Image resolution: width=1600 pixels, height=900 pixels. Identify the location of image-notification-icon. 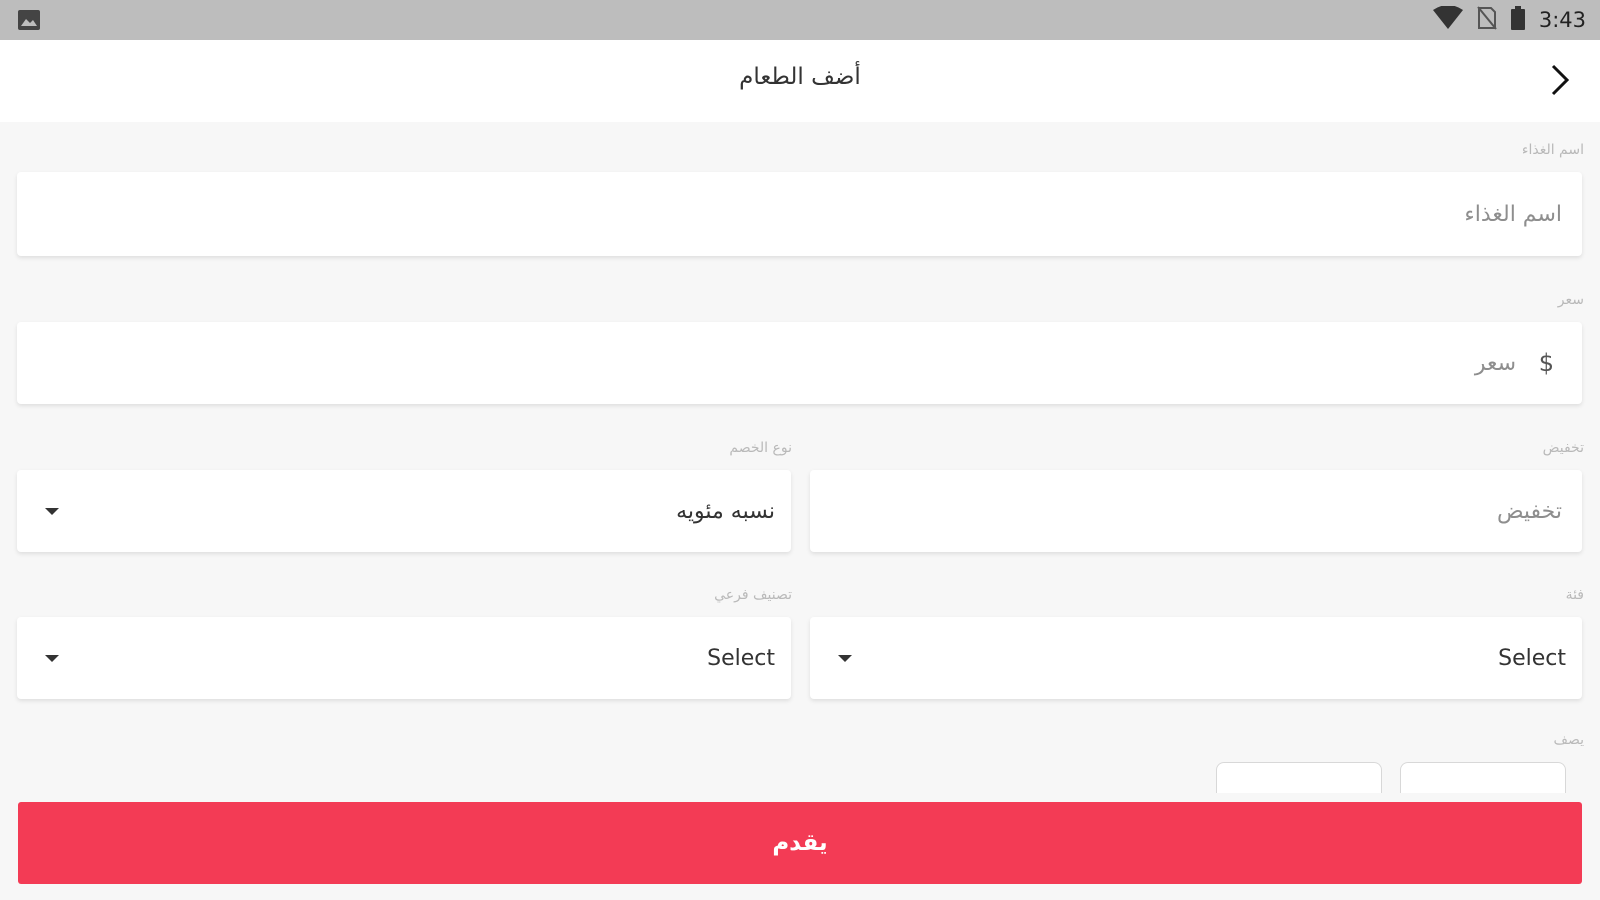
(29, 22).